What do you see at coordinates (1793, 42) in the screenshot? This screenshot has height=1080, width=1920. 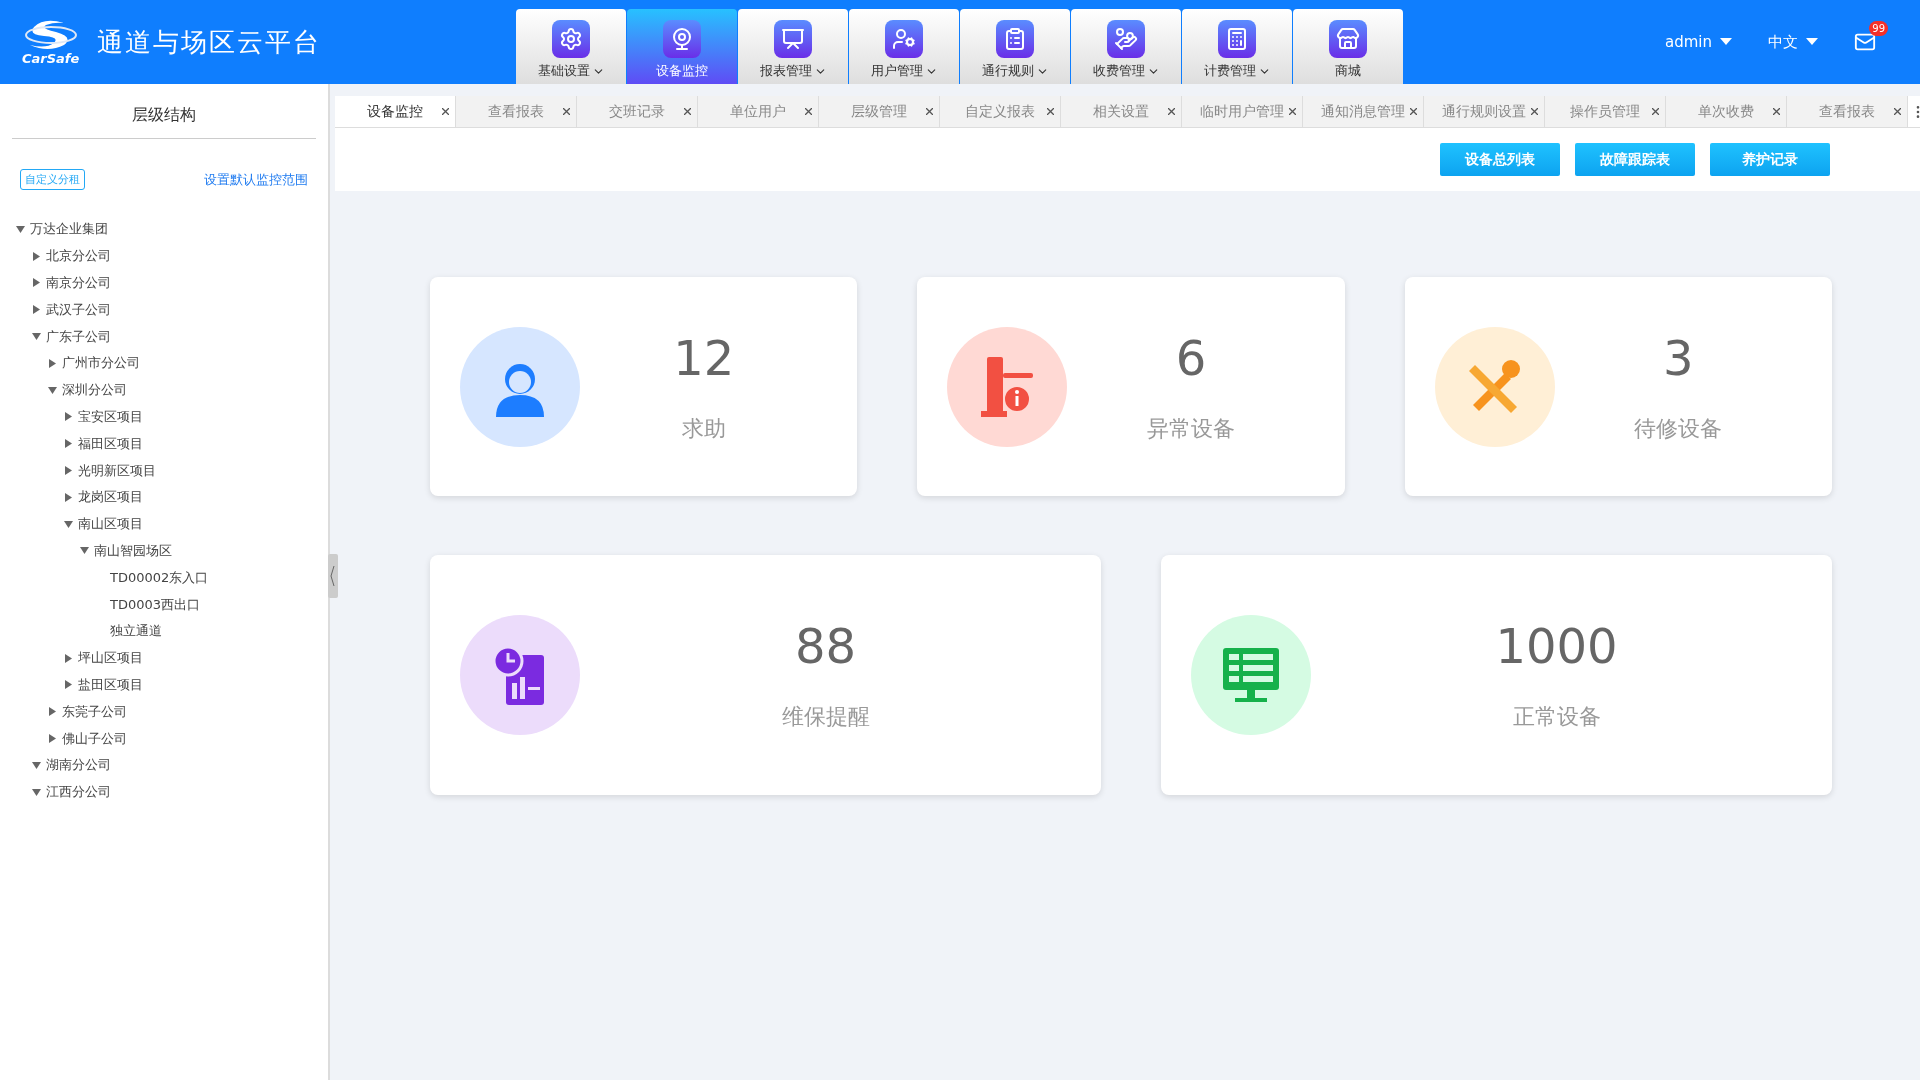 I see `language-menu: 中文` at bounding box center [1793, 42].